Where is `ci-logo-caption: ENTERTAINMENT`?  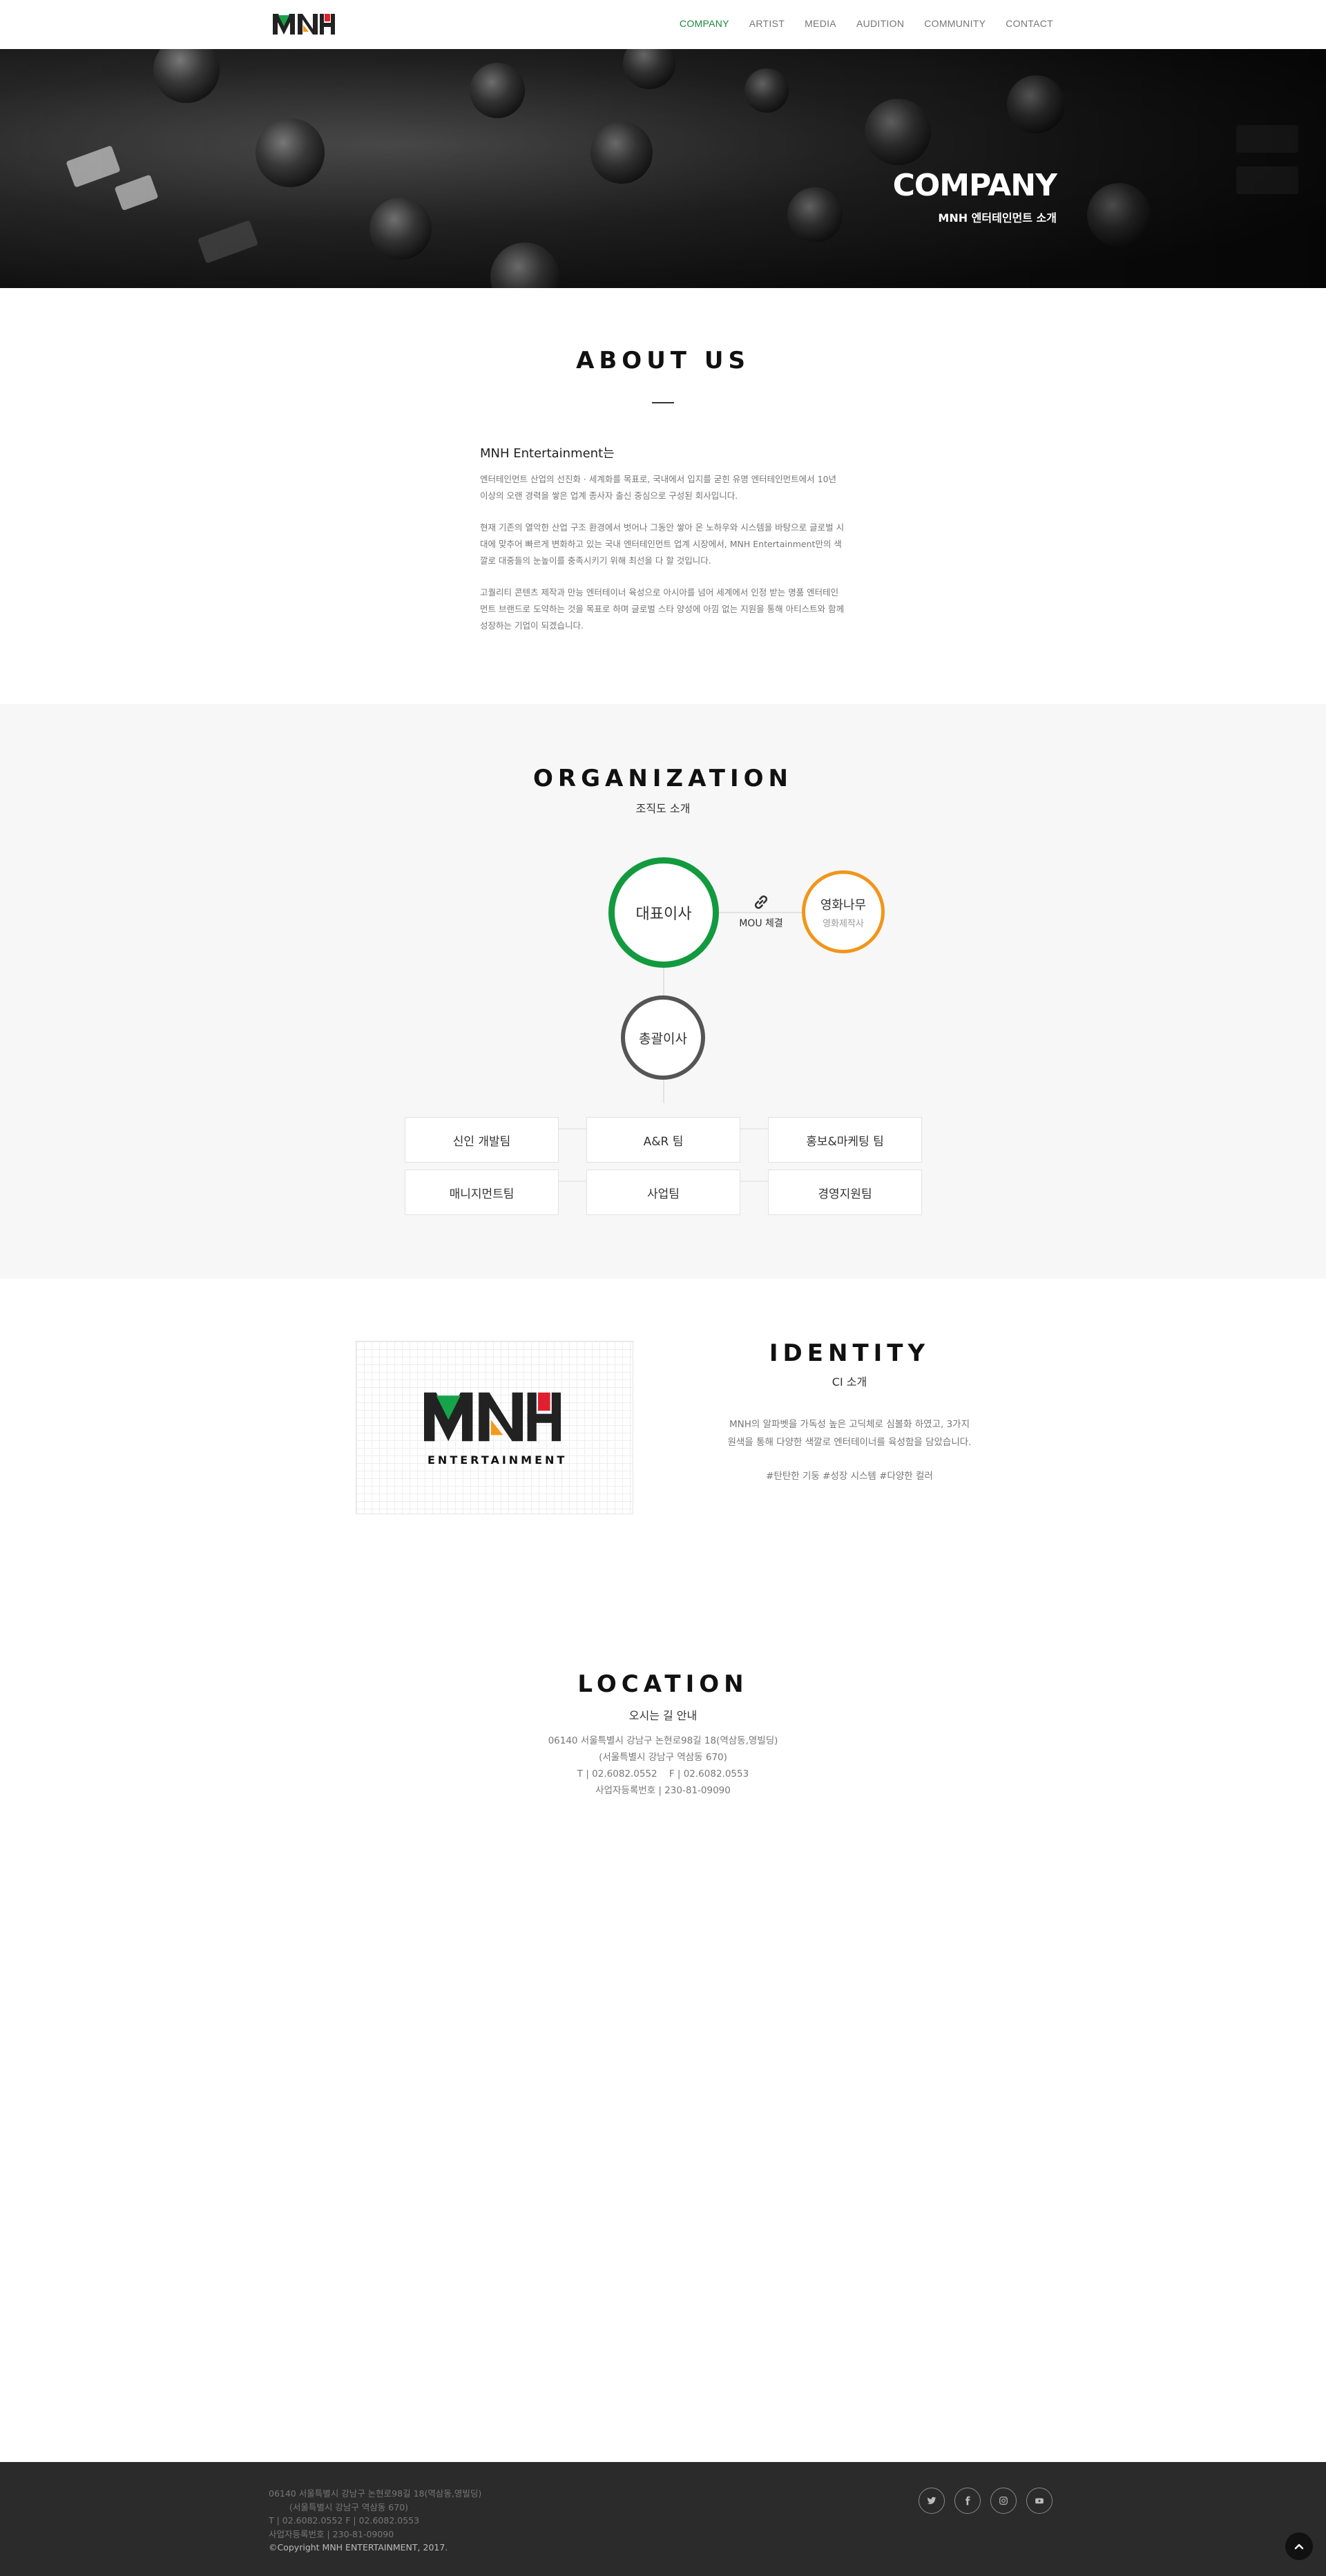 ci-logo-caption: ENTERTAINMENT is located at coordinates (497, 1460).